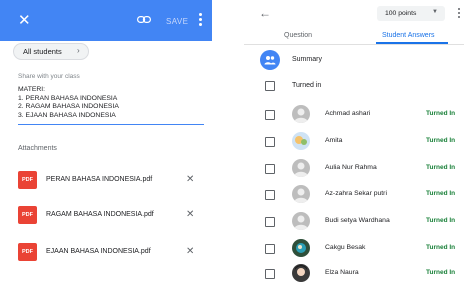  What do you see at coordinates (354, 44) in the screenshot?
I see `tab-divider` at bounding box center [354, 44].